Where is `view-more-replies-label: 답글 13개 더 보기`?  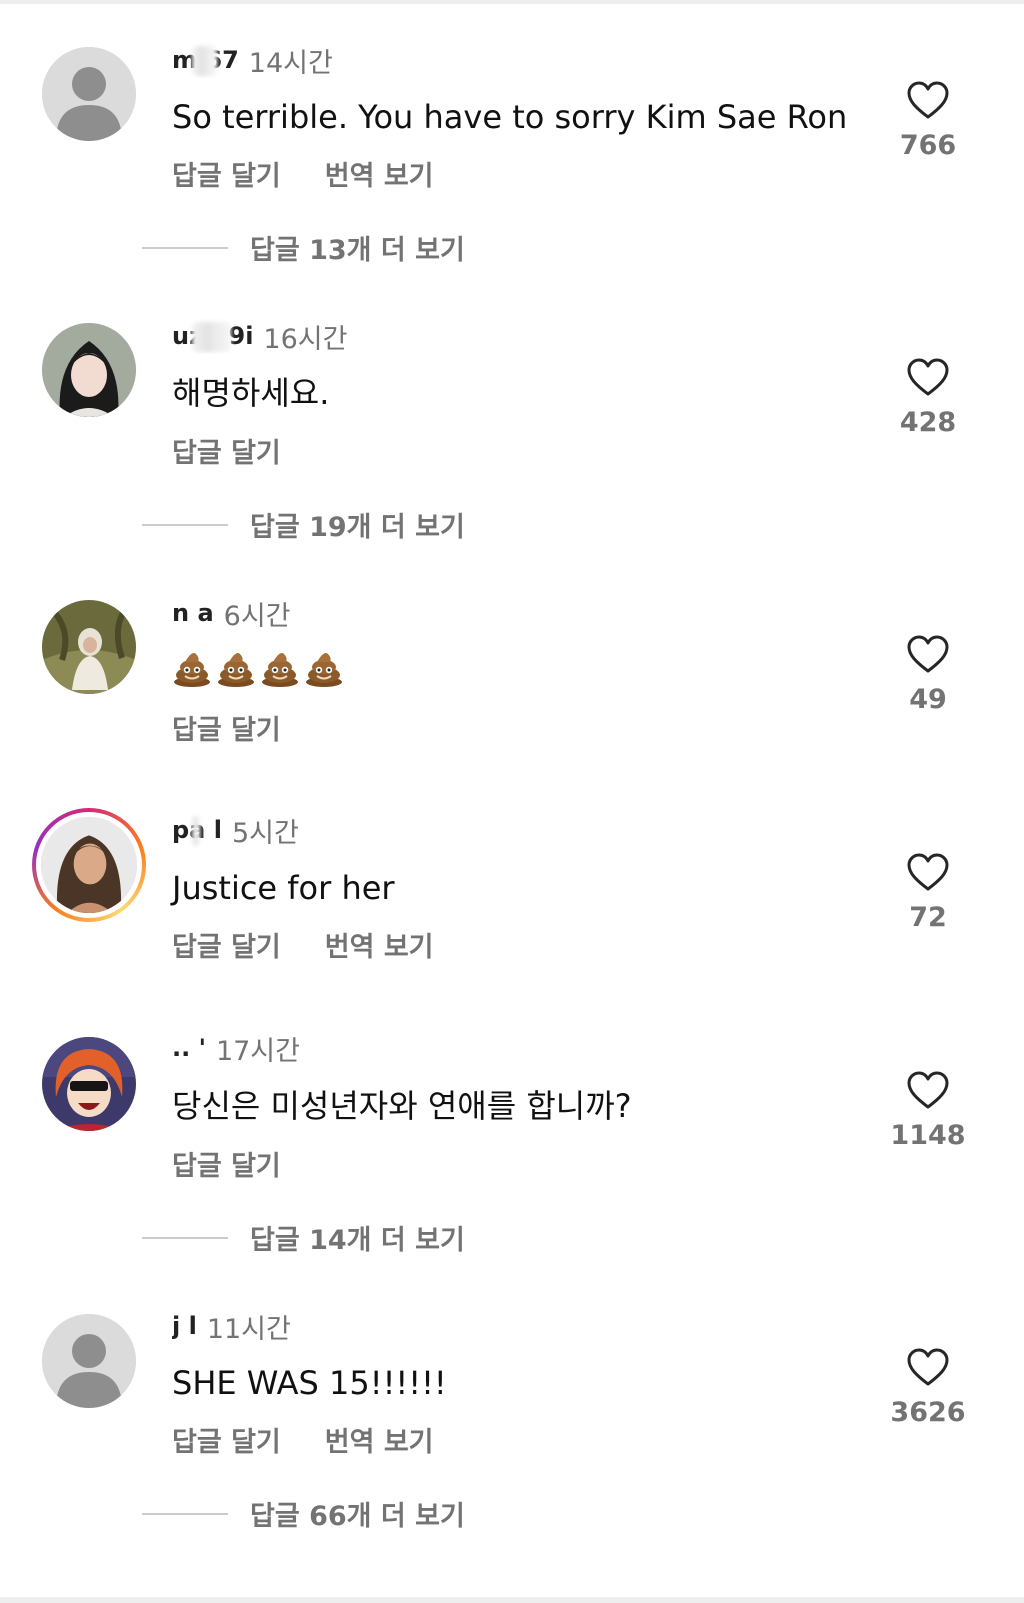
view-more-replies-label: 답글 13개 더 보기 is located at coordinates (357, 250).